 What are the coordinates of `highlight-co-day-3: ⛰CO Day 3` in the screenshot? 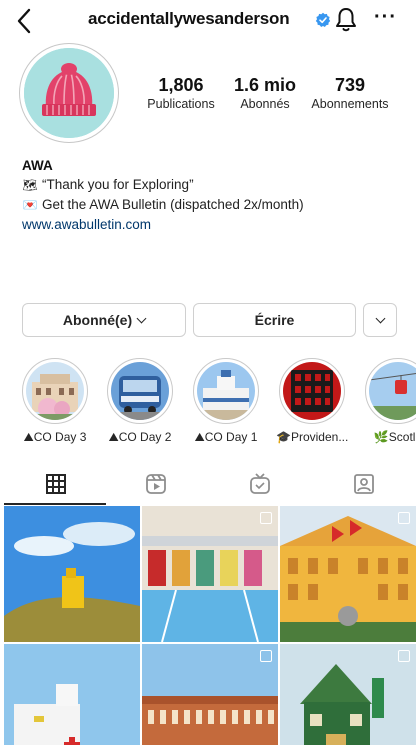 It's located at (55, 401).